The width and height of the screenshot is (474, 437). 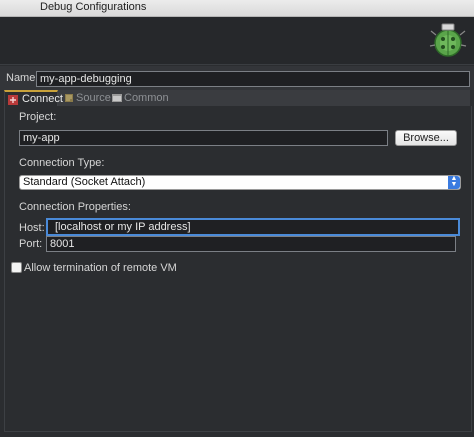 I want to click on tab-source: Source, so click(x=86, y=98).